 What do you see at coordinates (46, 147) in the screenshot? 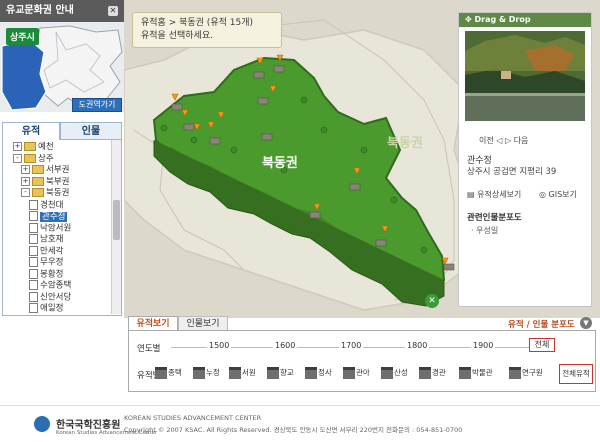
I see `tree-item-label: 예천` at bounding box center [46, 147].